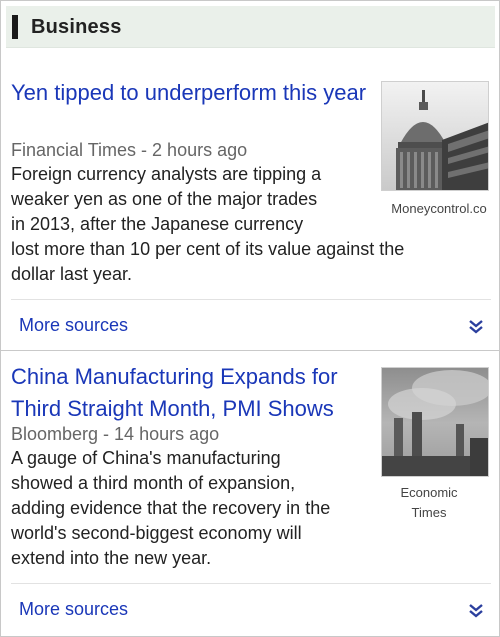 The width and height of the screenshot is (500, 637). Describe the element at coordinates (15, 27) in the screenshot. I see `section-bar-icon` at that location.